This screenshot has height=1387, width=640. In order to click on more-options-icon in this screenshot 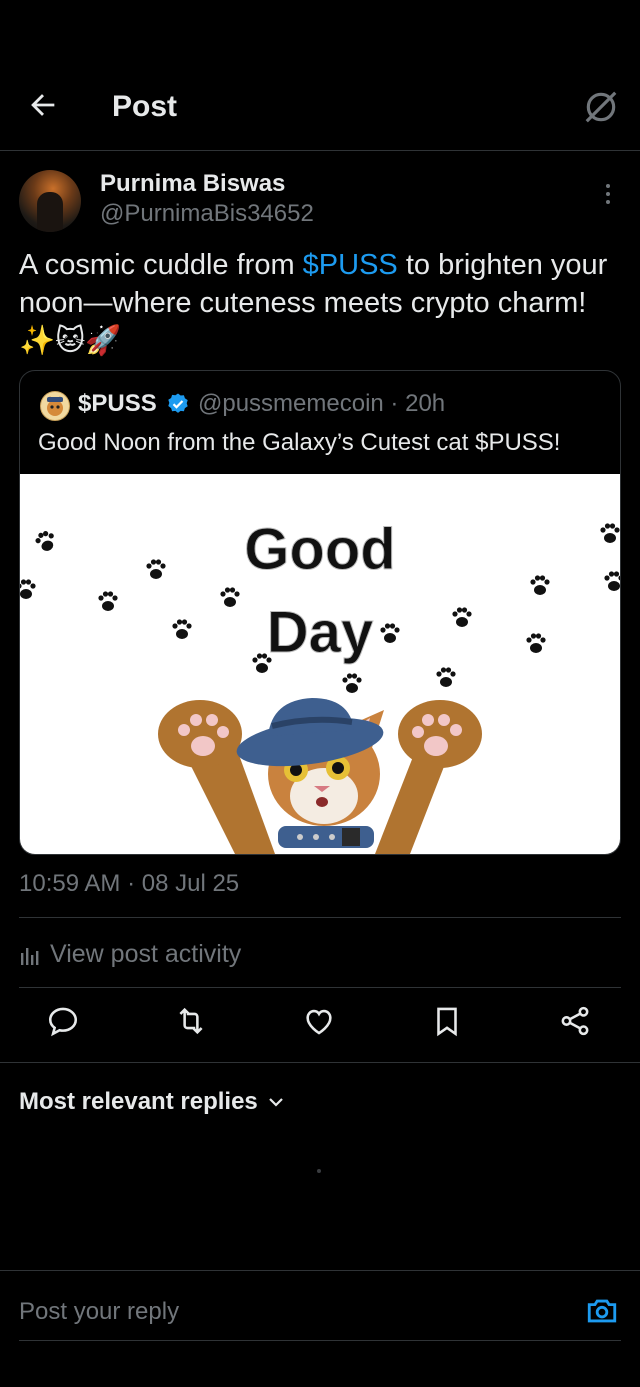, I will do `click(608, 196)`.